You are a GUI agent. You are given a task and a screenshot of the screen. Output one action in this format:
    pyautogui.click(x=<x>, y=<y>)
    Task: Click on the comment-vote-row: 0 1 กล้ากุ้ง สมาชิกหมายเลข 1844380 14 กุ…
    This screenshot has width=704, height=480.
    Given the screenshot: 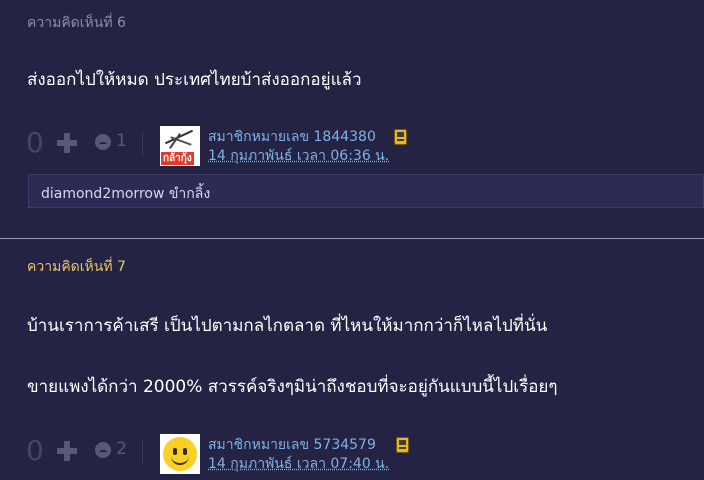 What is the action you would take?
    pyautogui.click(x=352, y=146)
    